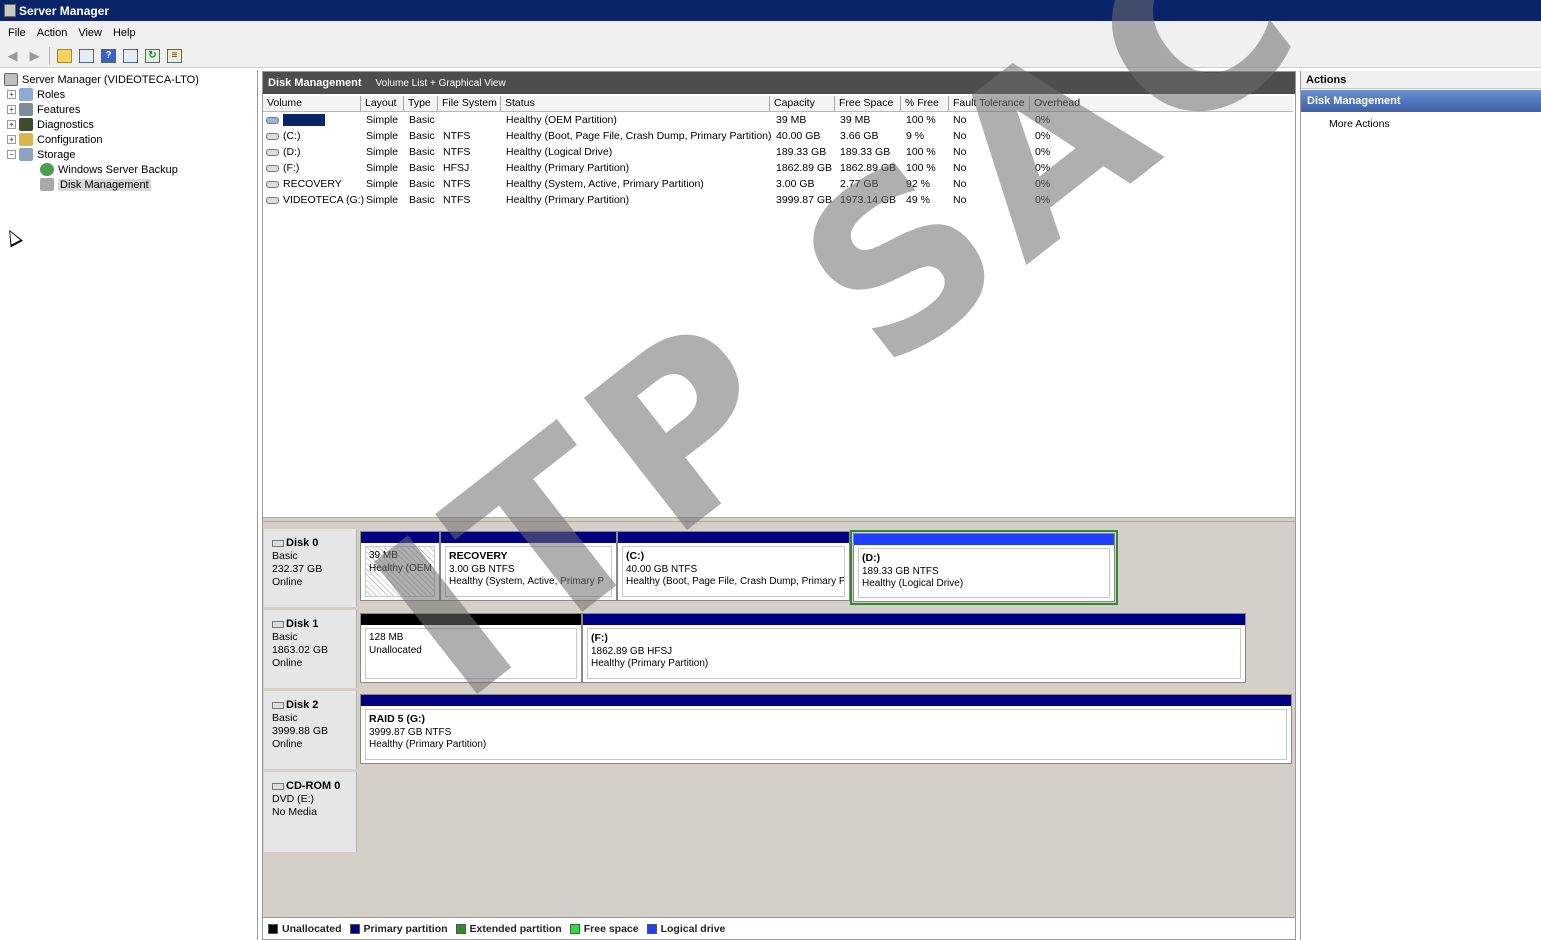 The image size is (1541, 940). I want to click on column-header: % Free, so click(925, 104).